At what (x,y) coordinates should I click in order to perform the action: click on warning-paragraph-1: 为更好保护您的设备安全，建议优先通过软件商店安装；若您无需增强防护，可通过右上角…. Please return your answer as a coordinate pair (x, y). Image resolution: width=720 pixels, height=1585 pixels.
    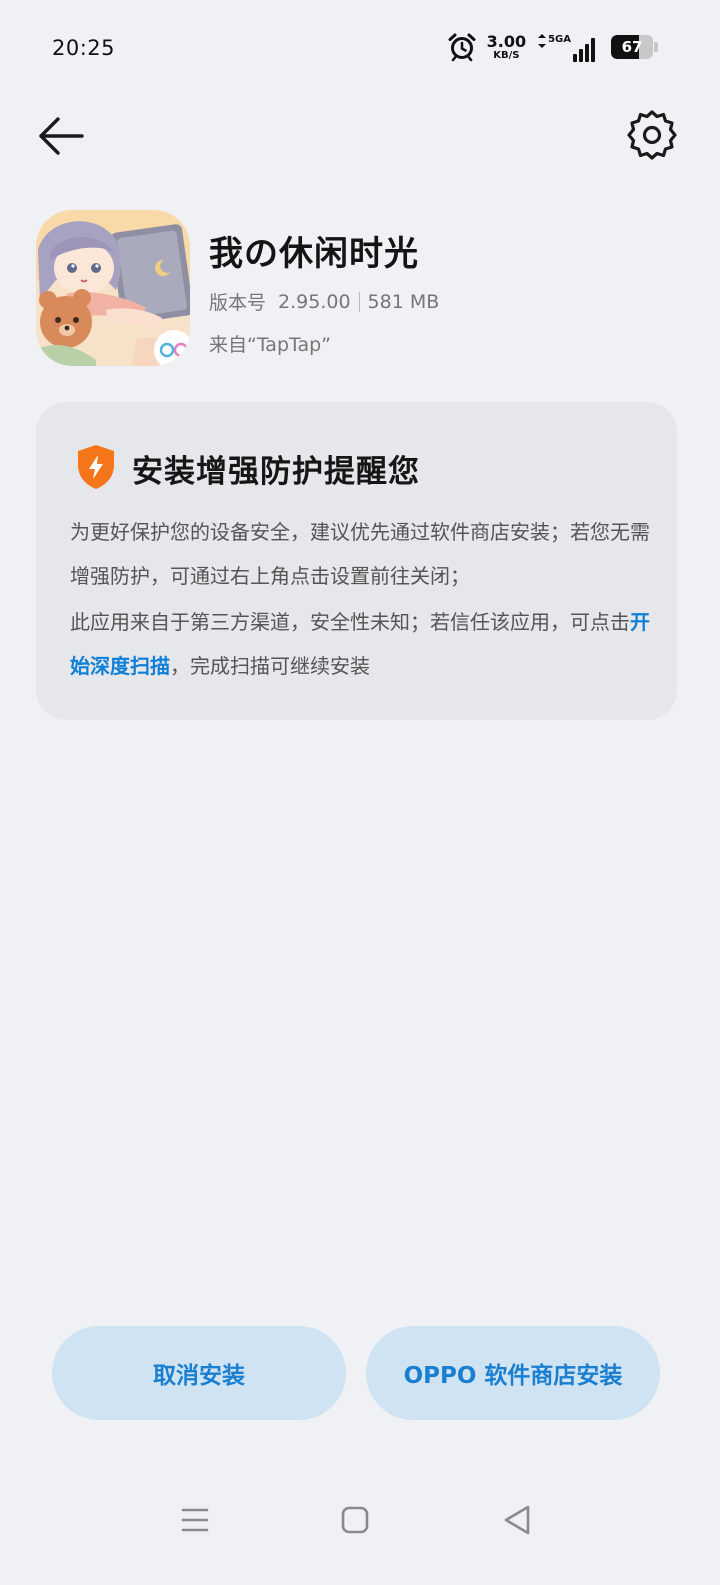
    Looking at the image, I should click on (360, 554).